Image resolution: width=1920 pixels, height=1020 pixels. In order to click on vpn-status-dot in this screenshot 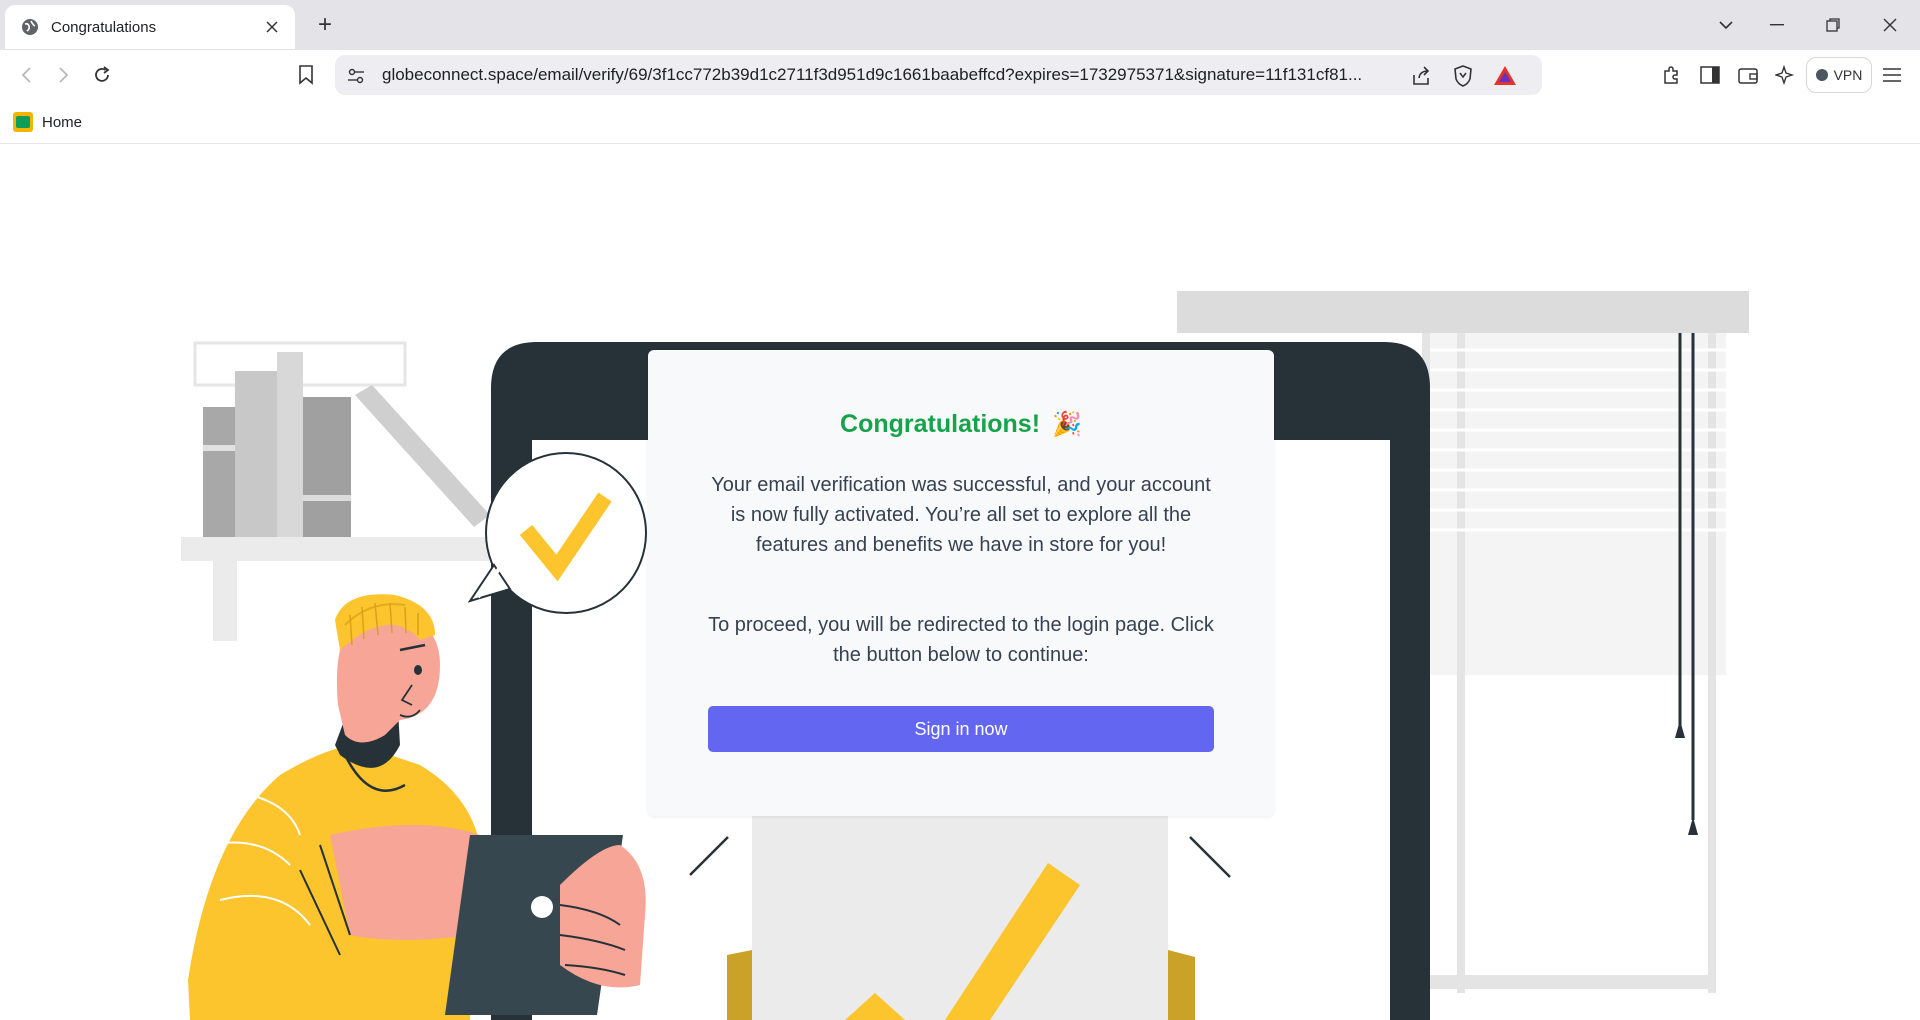, I will do `click(1821, 75)`.